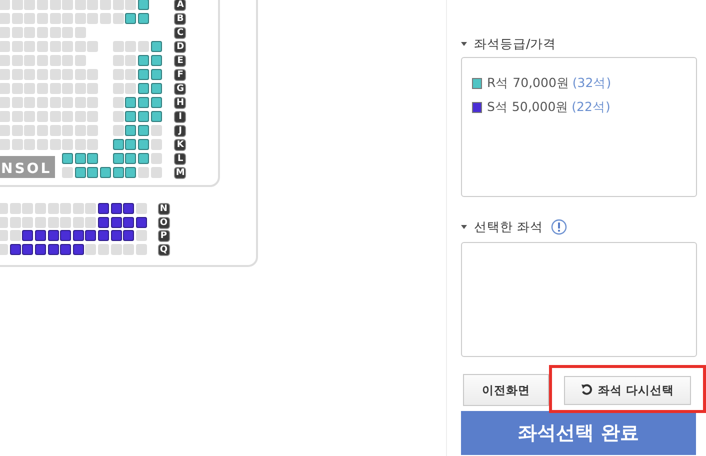  What do you see at coordinates (558, 227) in the screenshot?
I see `info-icon` at bounding box center [558, 227].